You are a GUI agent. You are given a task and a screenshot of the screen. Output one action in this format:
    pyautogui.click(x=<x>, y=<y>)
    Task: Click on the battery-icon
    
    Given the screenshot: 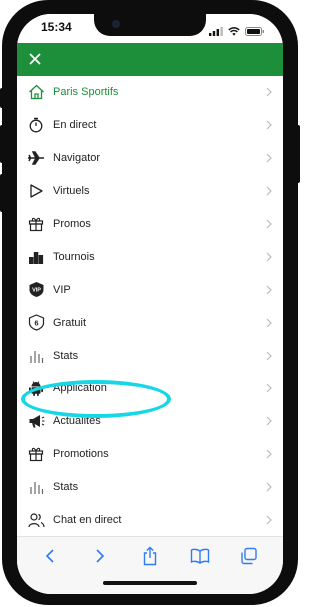 What is the action you would take?
    pyautogui.click(x=255, y=32)
    